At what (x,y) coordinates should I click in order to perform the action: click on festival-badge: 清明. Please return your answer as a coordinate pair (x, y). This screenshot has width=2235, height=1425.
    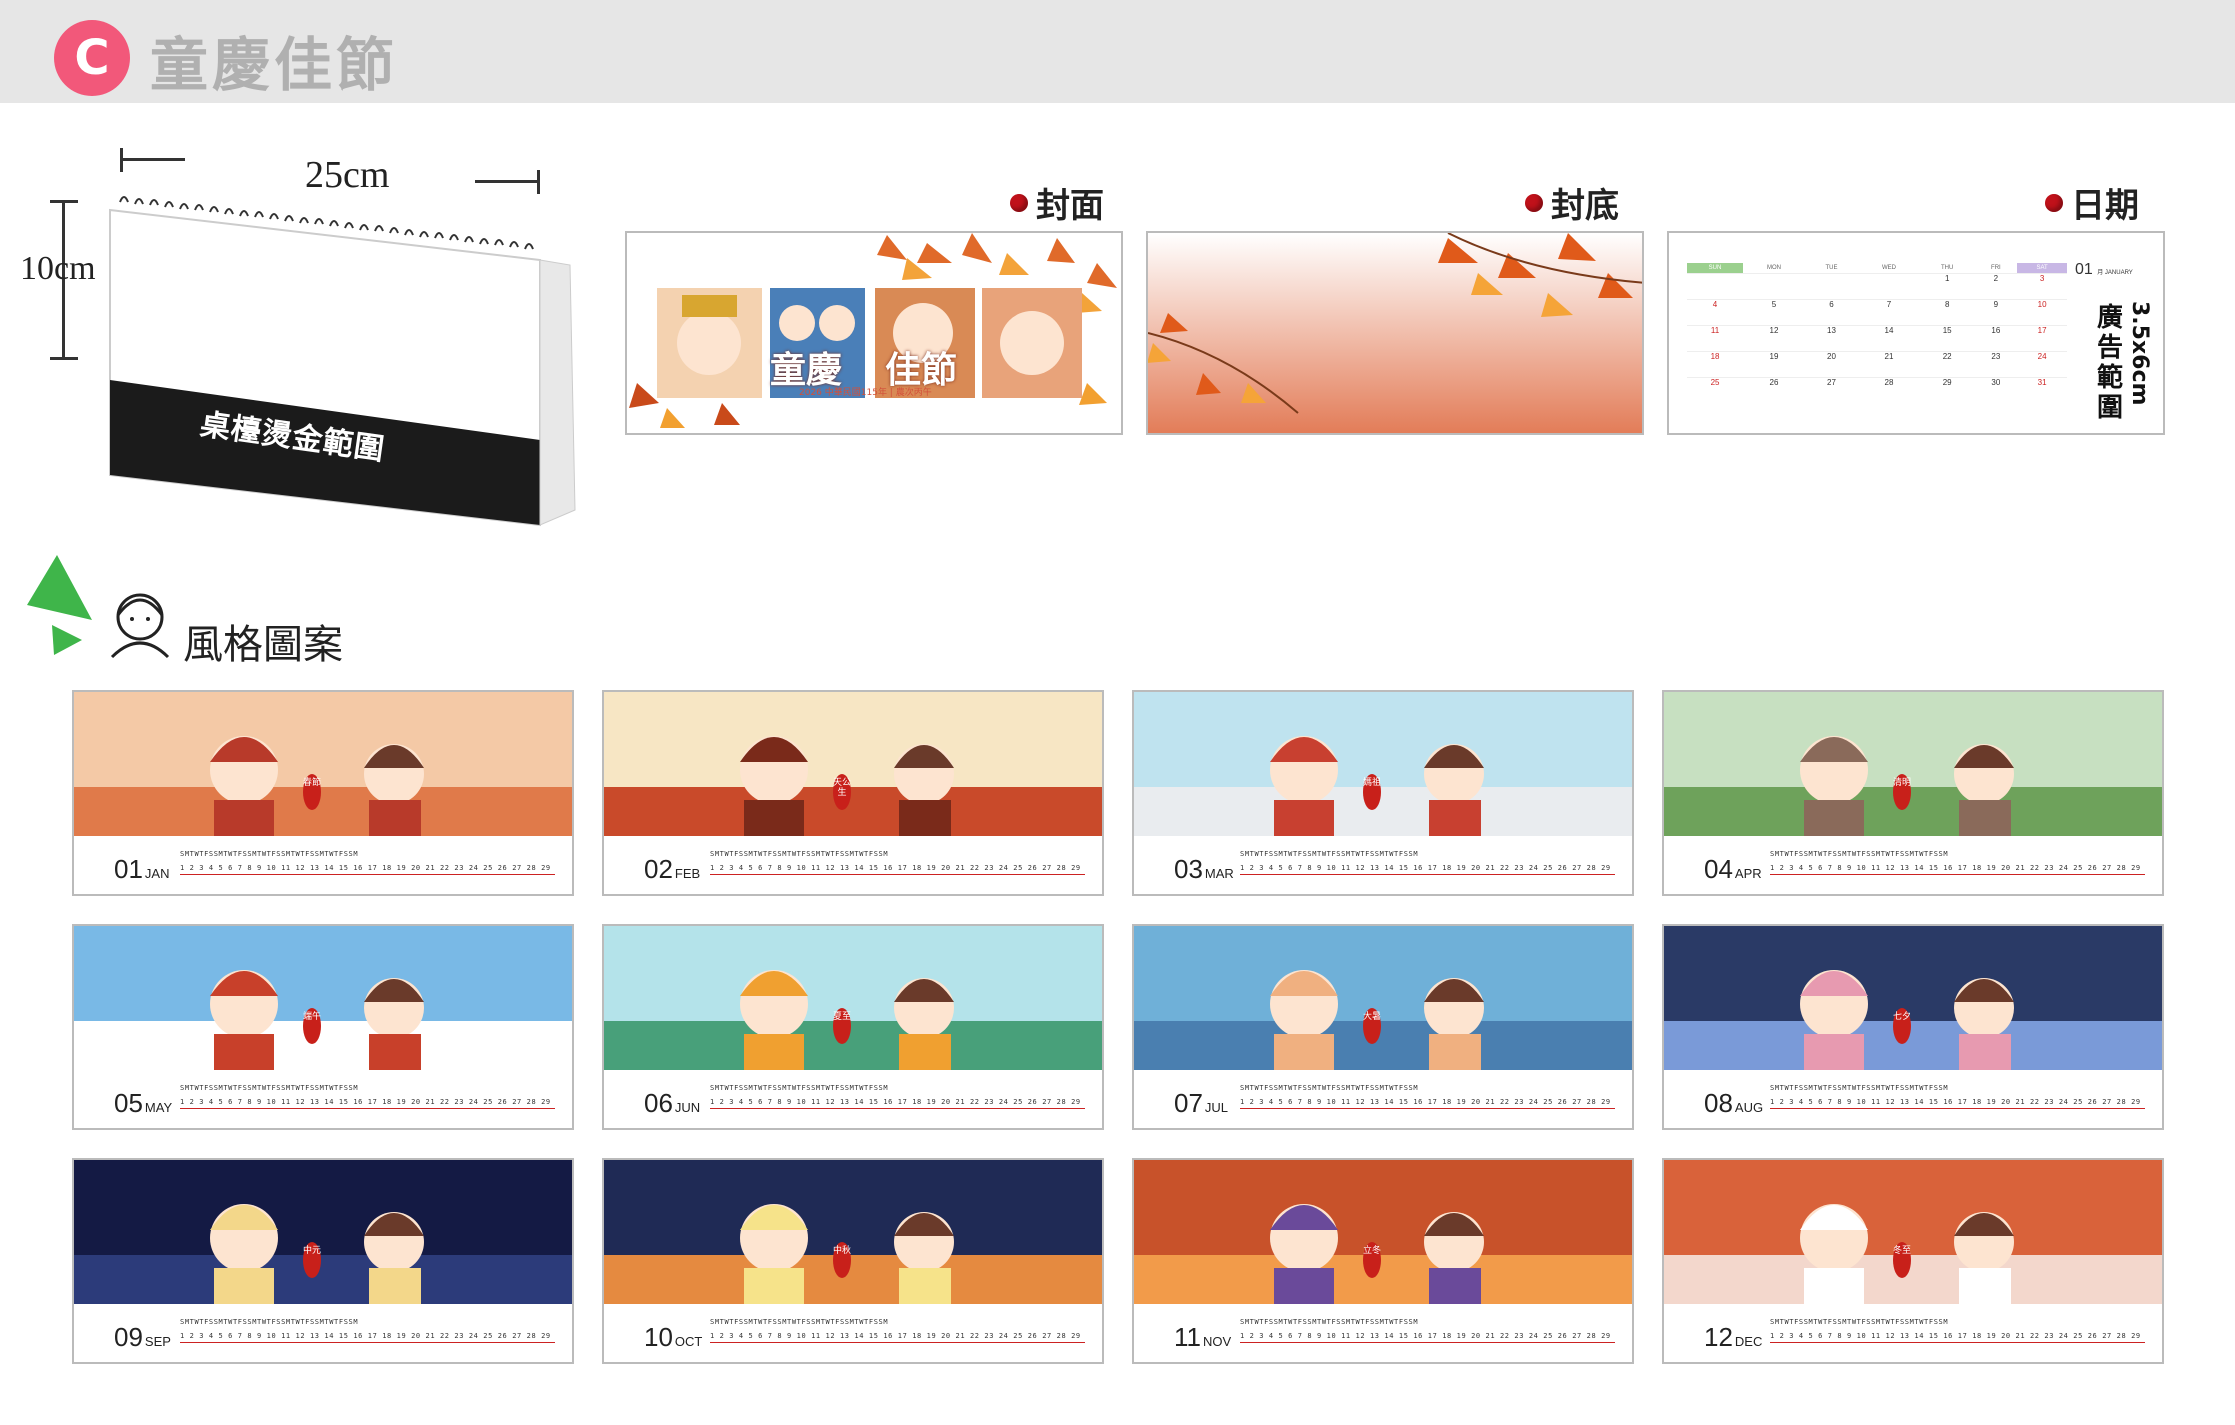
    Looking at the image, I should click on (1901, 783).